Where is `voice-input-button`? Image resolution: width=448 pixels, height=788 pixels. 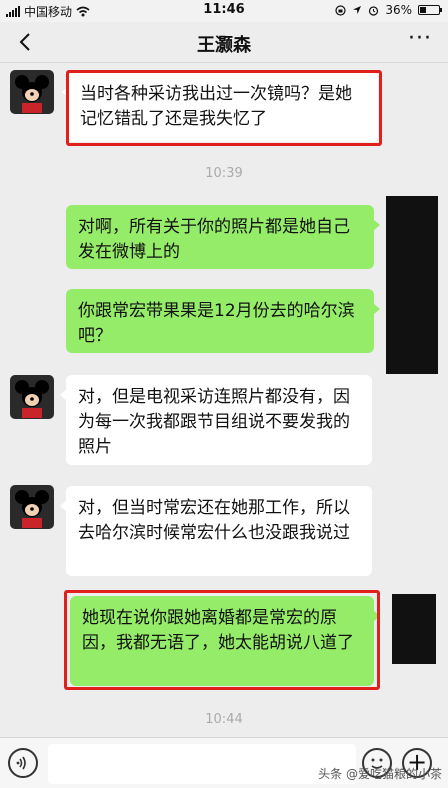
voice-input-button is located at coordinates (23, 763).